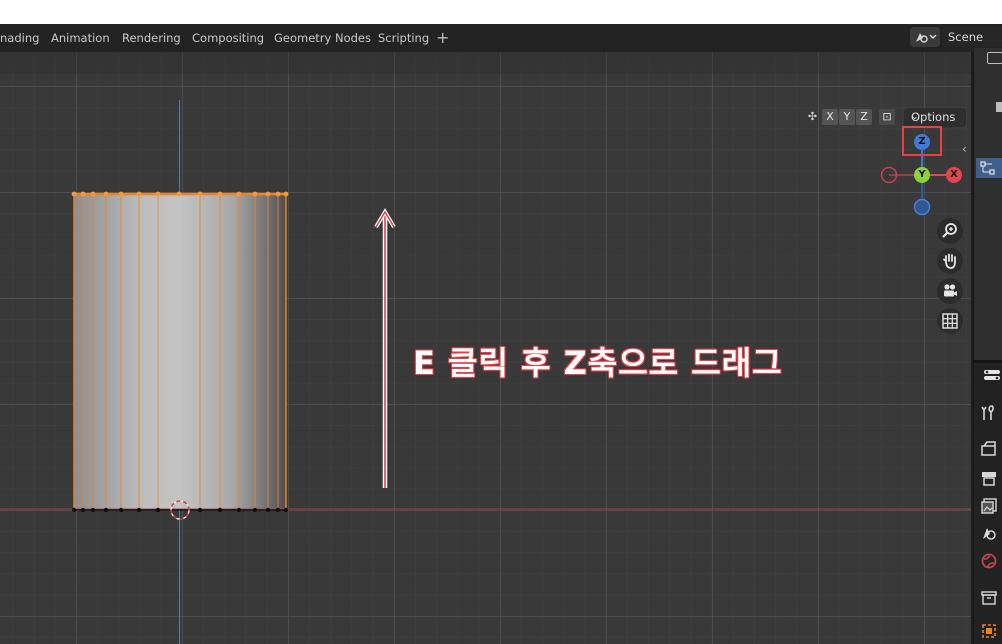 This screenshot has width=1002, height=644. I want to click on gizmo-toggle-icon: ✣, so click(812, 117).